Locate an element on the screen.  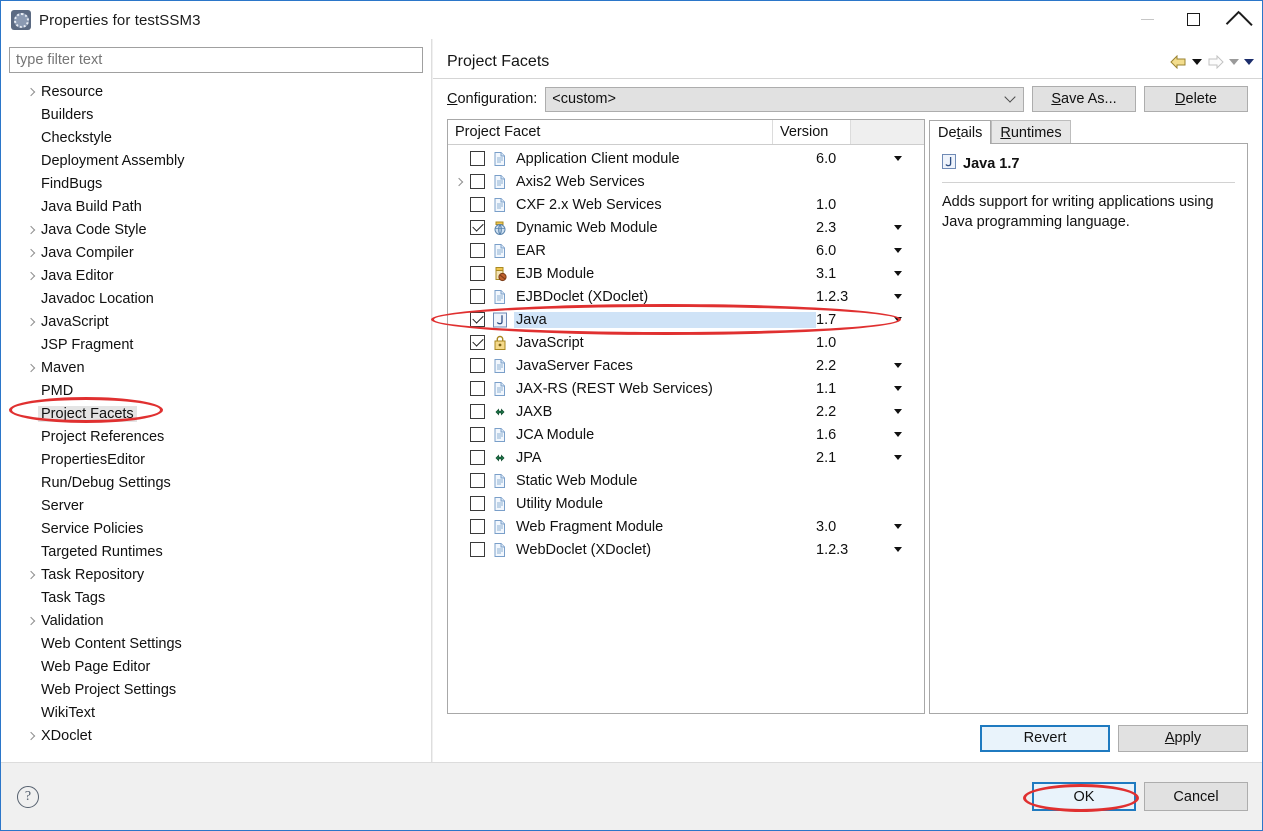
cancel-button: Cancel is located at coordinates (1196, 796).